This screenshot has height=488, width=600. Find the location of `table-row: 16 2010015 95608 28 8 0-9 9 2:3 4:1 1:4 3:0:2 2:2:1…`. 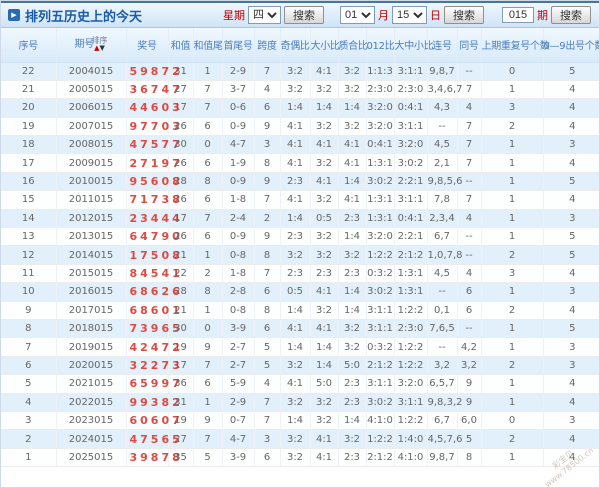

table-row: 16 2010015 95608 28 8 0-9 9 2:3 4:1 1:4 3:0:2 2:2:1… is located at coordinates (300, 182).